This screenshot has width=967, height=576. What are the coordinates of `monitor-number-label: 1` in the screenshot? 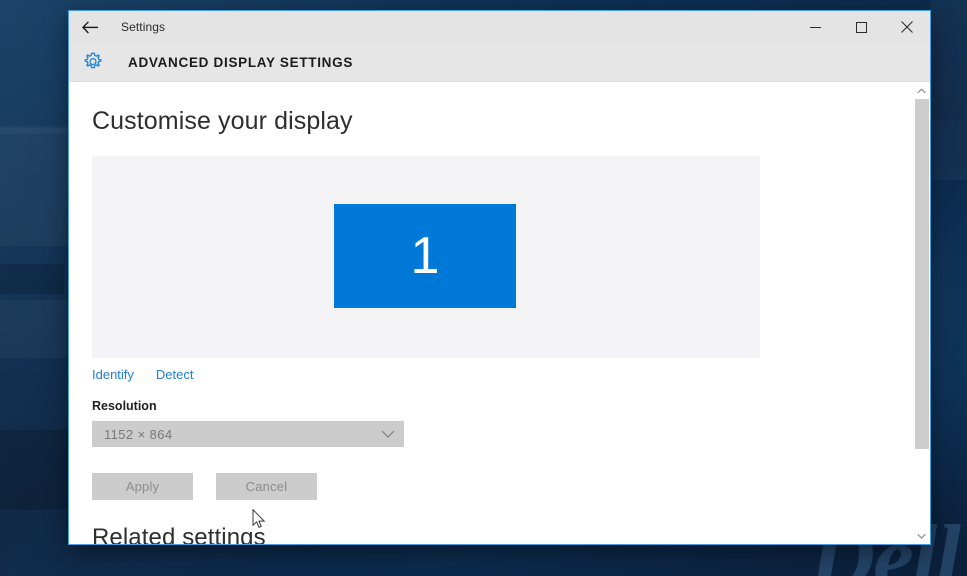 It's located at (425, 256).